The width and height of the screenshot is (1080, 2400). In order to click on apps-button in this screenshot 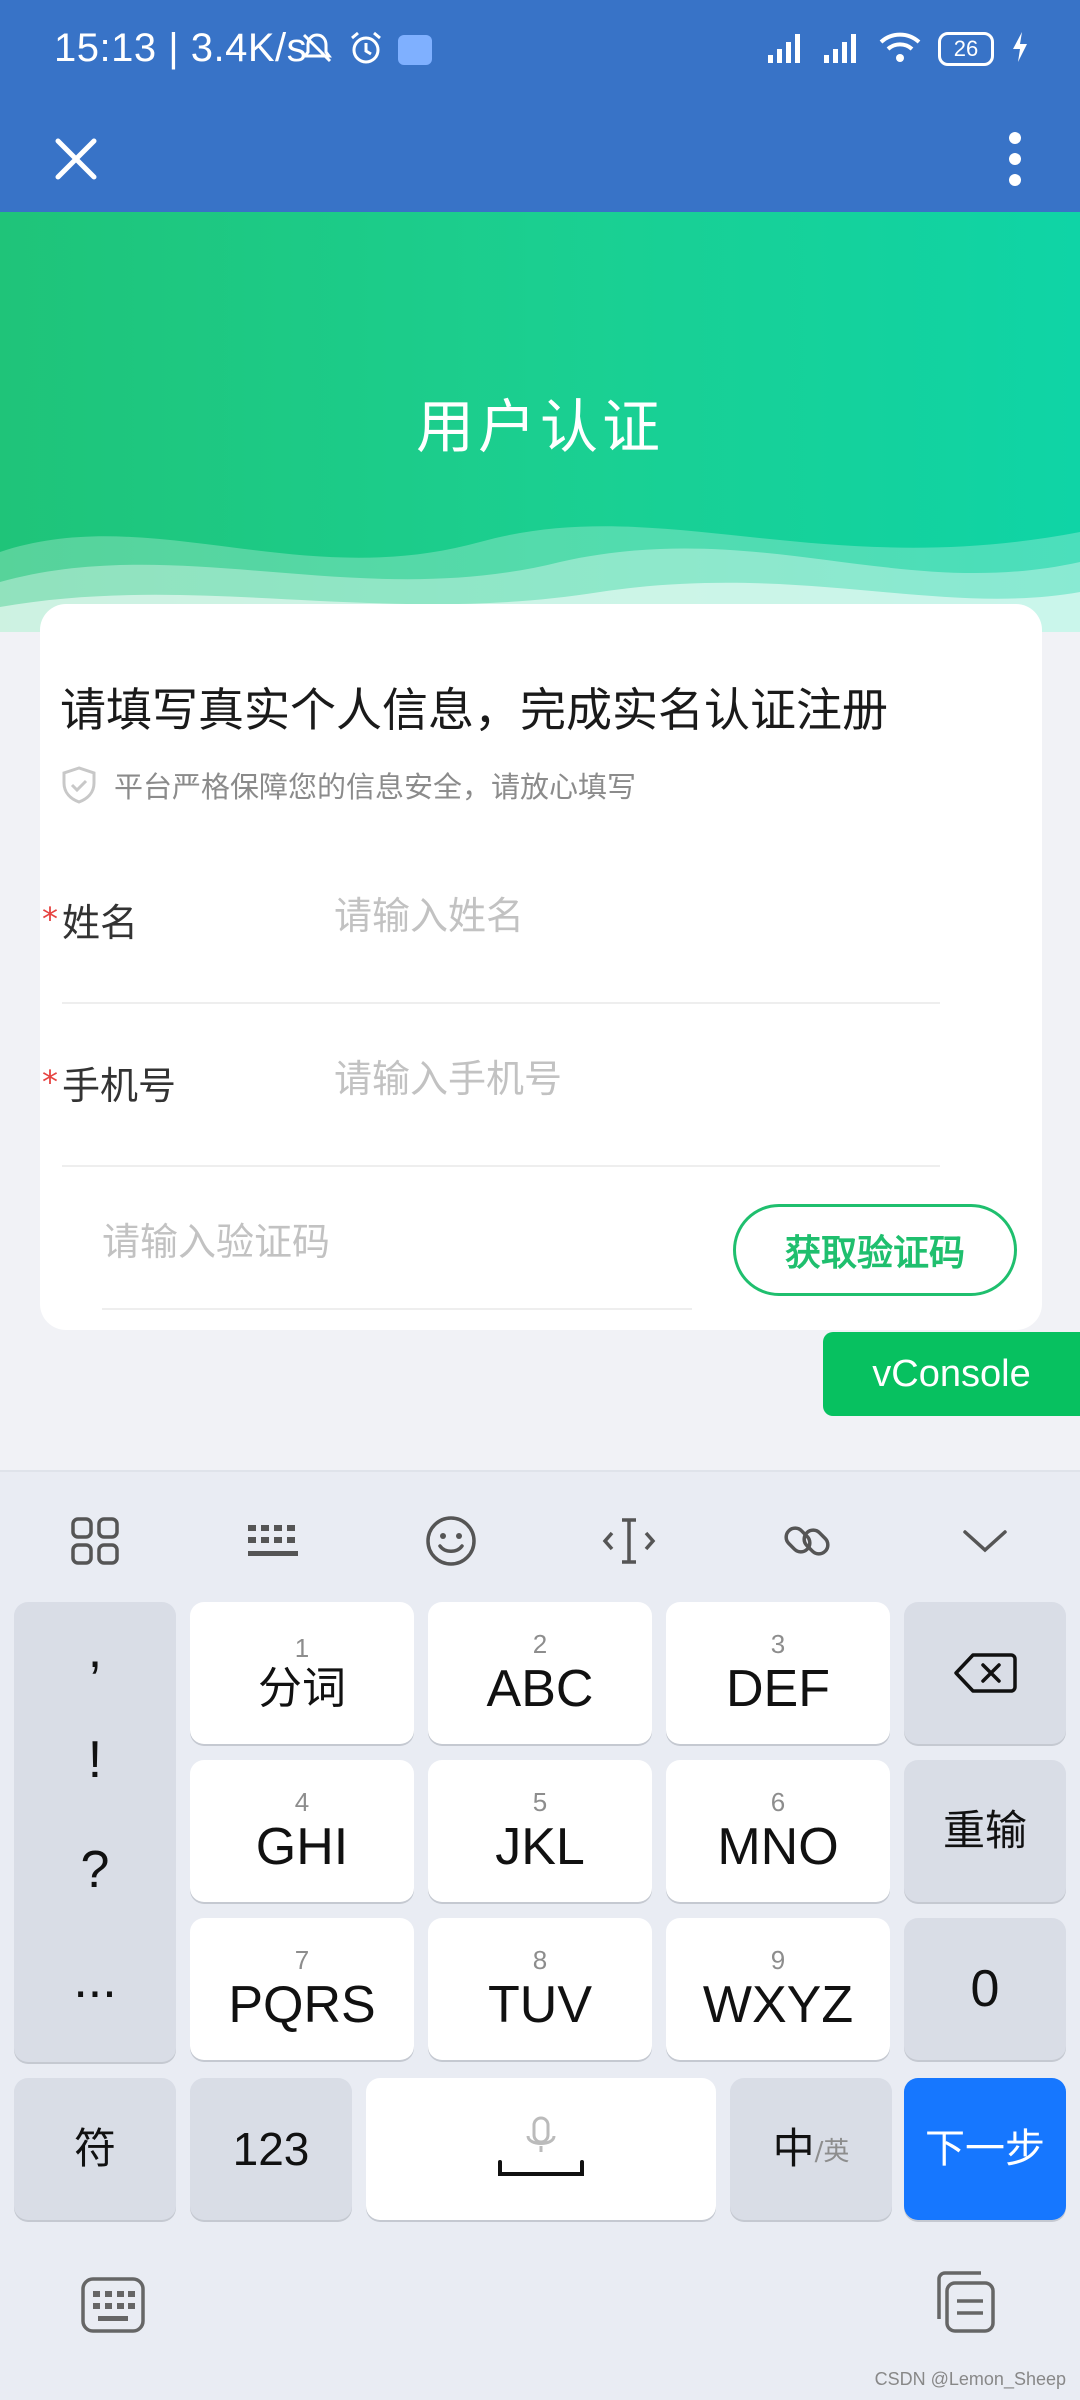, I will do `click(95, 1541)`.